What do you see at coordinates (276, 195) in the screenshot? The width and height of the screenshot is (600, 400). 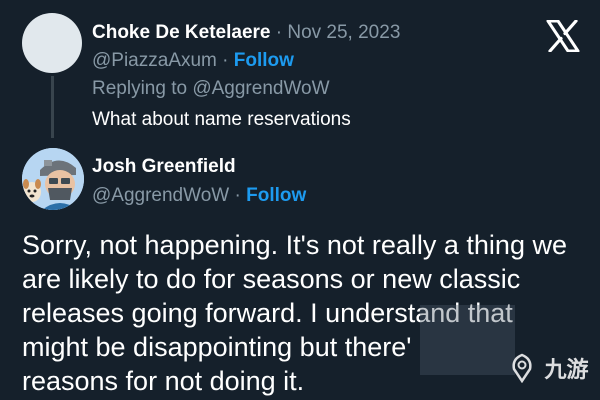 I see `reply-follow-button: Follow` at bounding box center [276, 195].